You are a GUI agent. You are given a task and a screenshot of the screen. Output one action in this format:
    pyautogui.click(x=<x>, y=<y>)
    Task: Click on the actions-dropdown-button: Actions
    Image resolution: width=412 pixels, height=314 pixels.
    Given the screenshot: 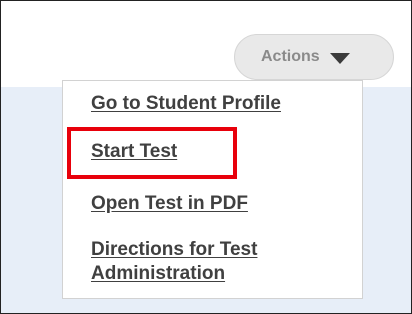 What is the action you would take?
    pyautogui.click(x=314, y=57)
    